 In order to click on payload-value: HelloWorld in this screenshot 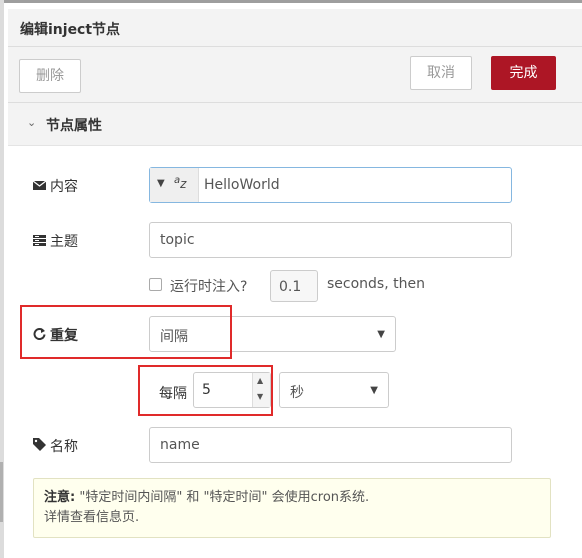, I will do `click(242, 185)`.